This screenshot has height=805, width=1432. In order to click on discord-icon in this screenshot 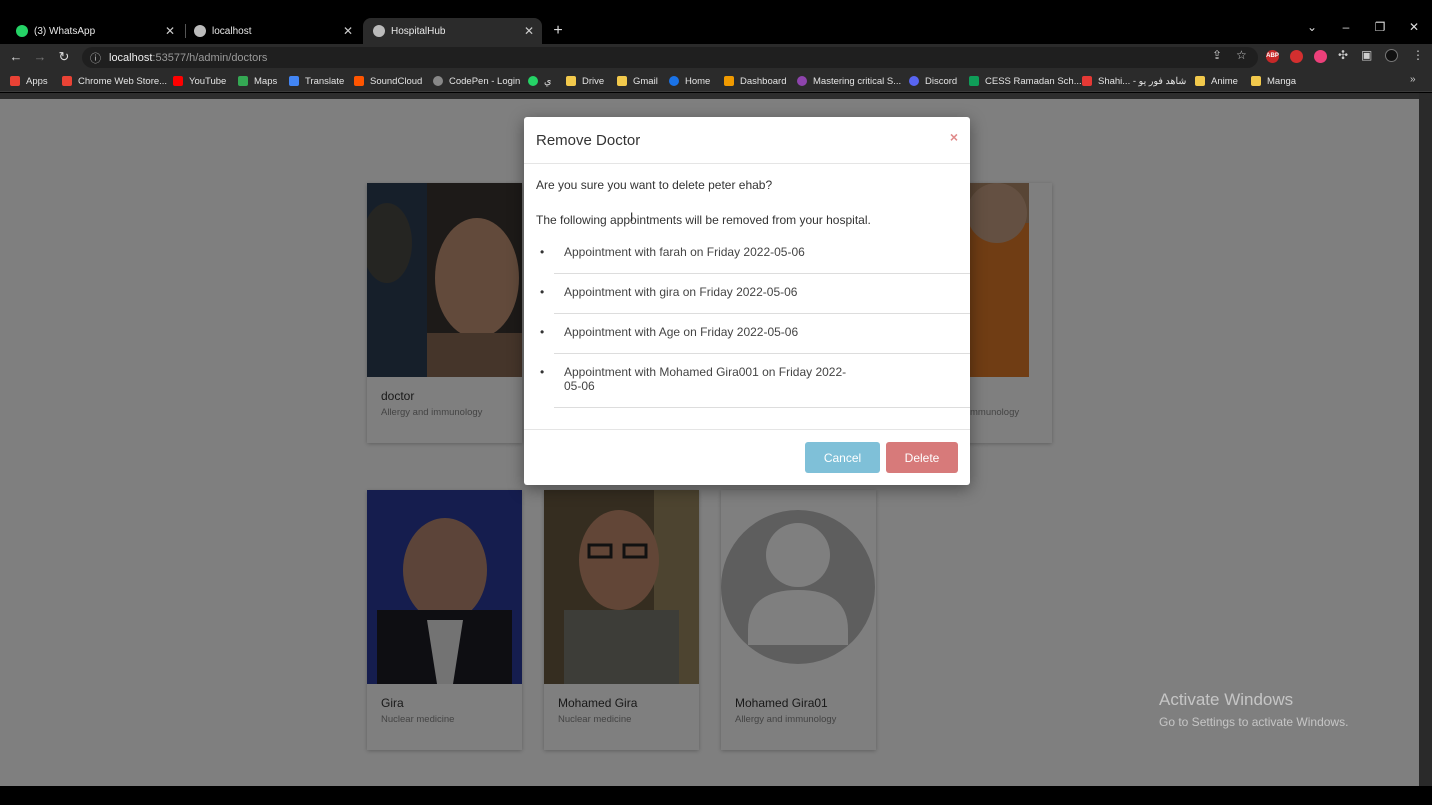, I will do `click(914, 81)`.